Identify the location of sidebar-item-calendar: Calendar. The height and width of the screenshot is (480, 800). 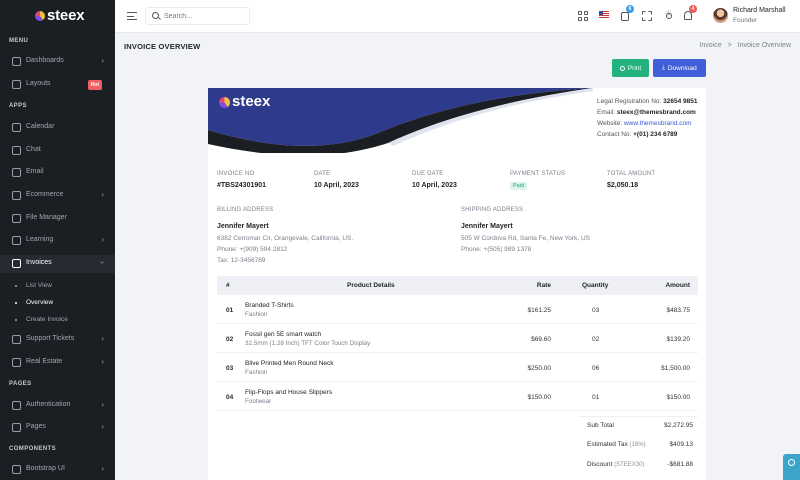
(57, 128).